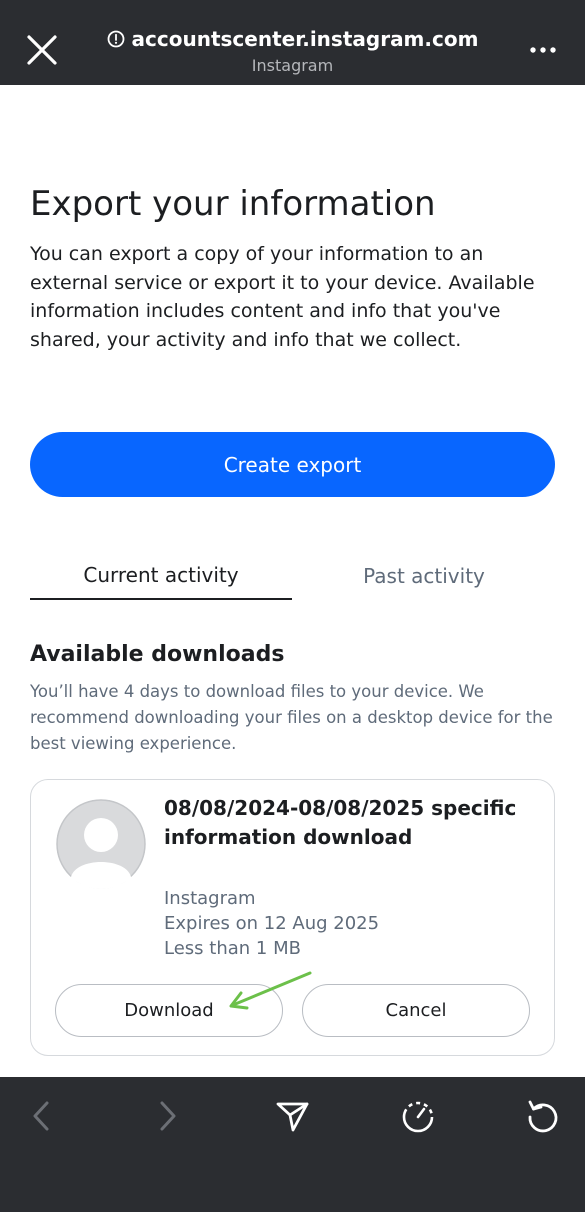 Image resolution: width=585 pixels, height=1212 pixels. Describe the element at coordinates (101, 844) in the screenshot. I see `avatar` at that location.